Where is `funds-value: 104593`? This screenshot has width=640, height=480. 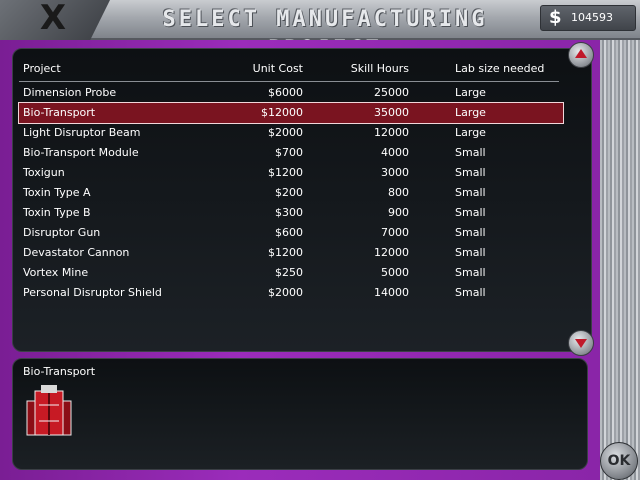
funds-value: 104593 is located at coordinates (592, 17).